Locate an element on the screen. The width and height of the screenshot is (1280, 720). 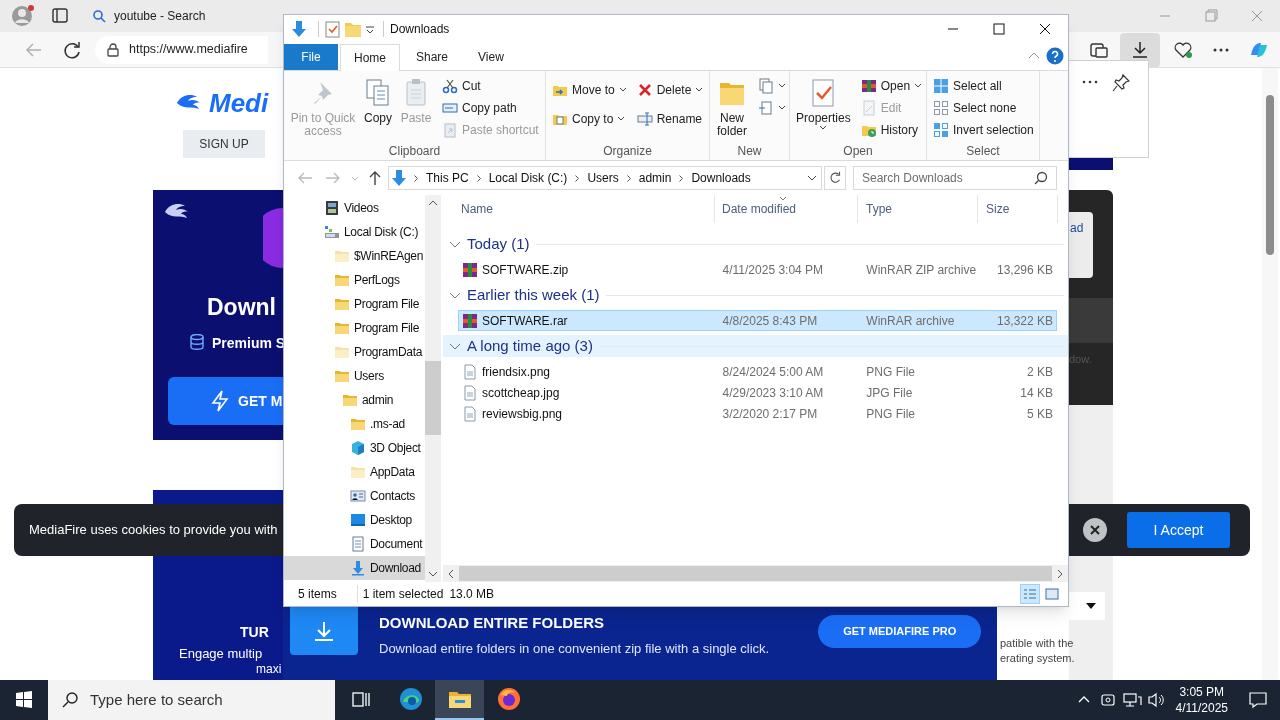
search-icon is located at coordinates (1041, 178).